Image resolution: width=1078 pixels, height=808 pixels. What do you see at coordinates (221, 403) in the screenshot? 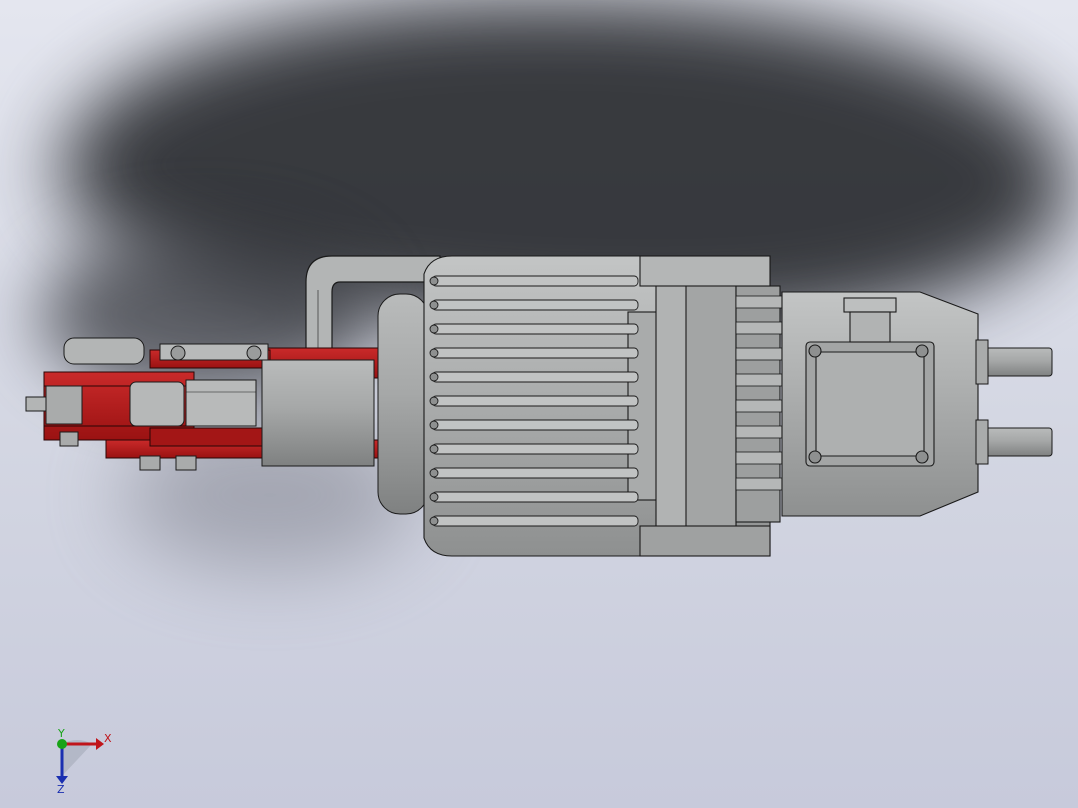
I see `piston-rod` at bounding box center [221, 403].